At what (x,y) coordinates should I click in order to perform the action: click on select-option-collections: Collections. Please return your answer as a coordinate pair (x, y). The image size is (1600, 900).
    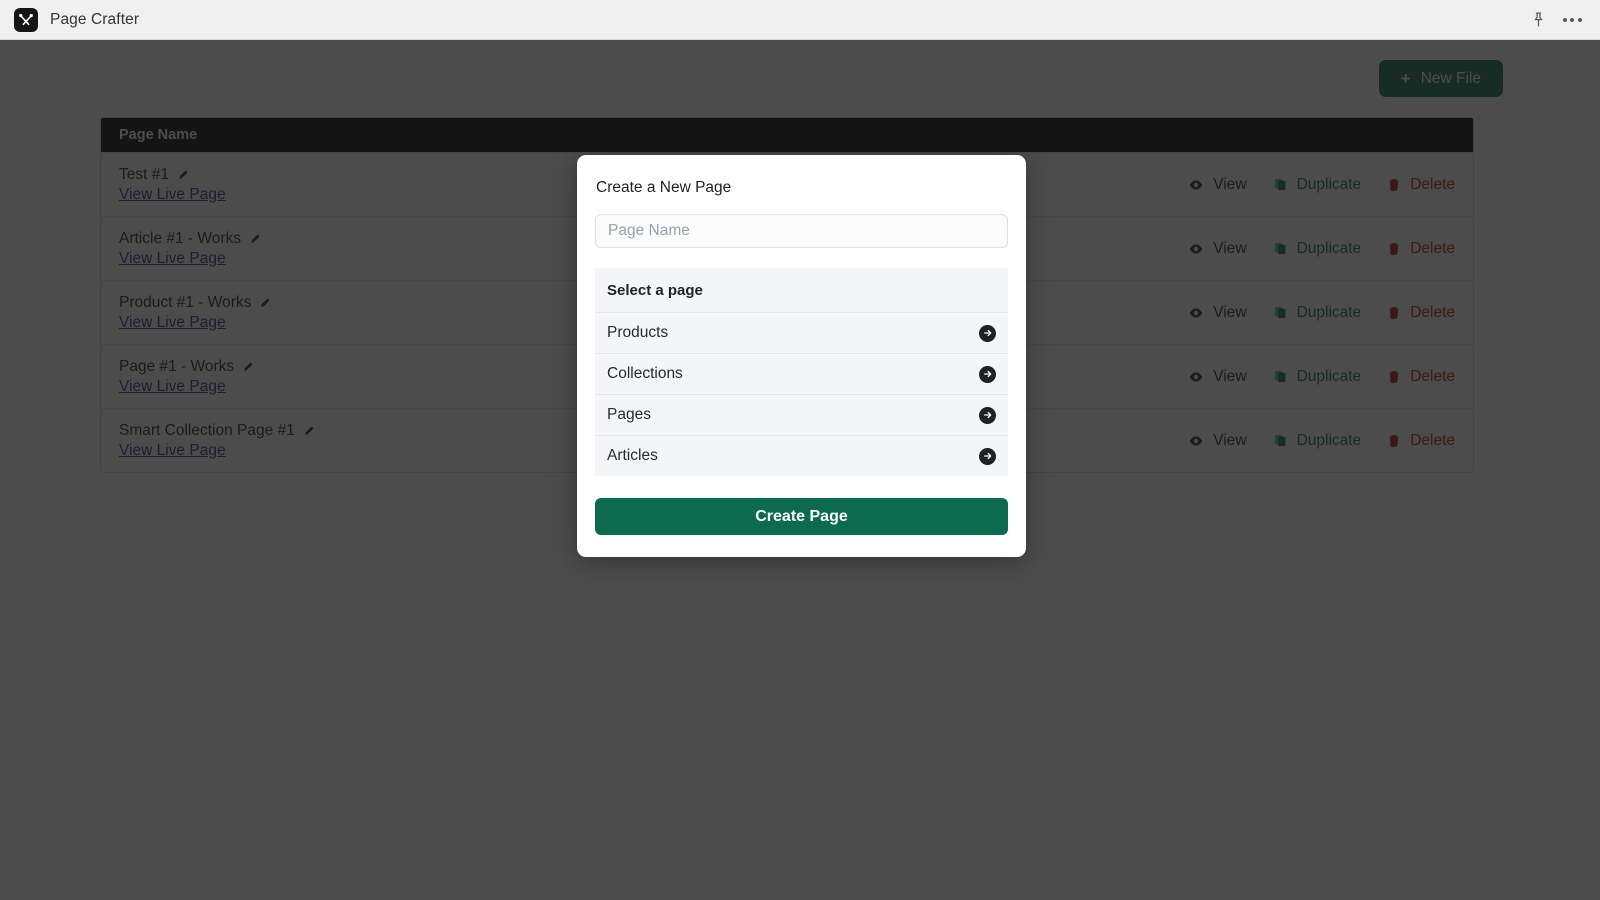
    Looking at the image, I should click on (801, 373).